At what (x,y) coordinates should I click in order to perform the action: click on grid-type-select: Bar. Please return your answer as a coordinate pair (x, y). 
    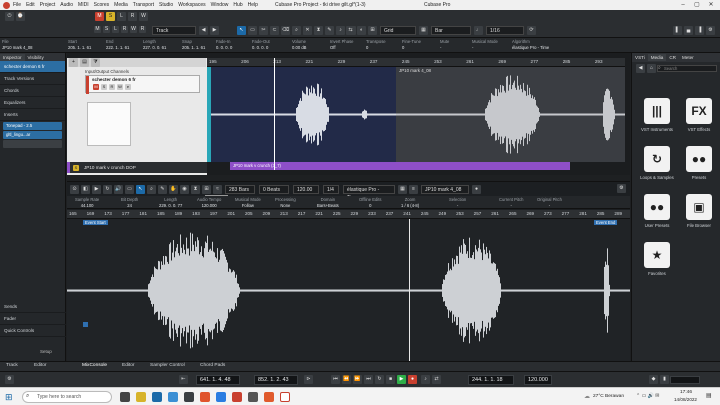
    Looking at the image, I should click on (451, 30).